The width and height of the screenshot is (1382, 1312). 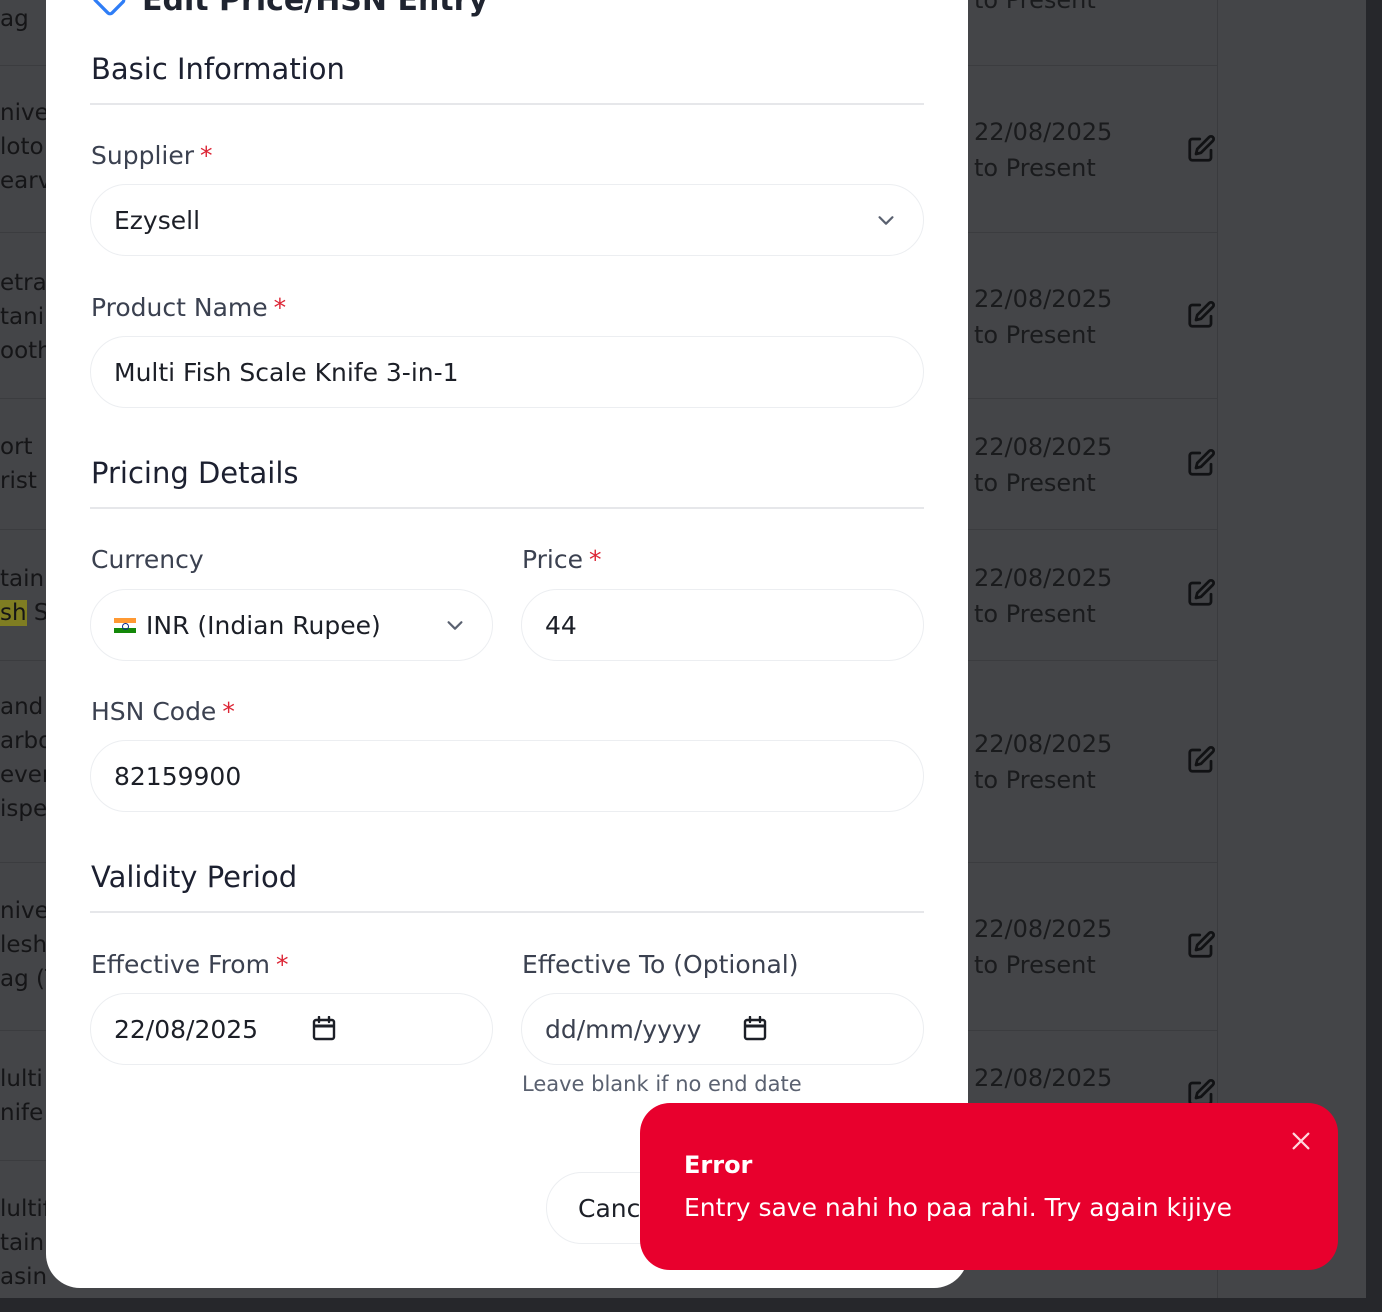 I want to click on hsn-code-label: HSN Code *, so click(x=163, y=711).